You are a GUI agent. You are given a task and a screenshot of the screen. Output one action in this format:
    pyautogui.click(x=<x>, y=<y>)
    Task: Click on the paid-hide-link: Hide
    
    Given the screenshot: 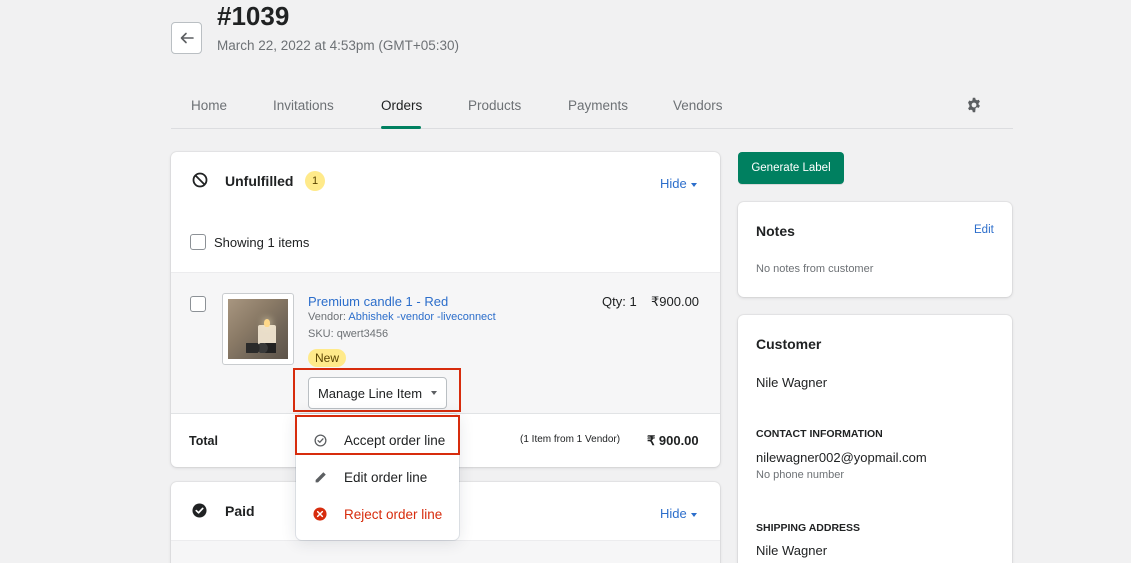 What is the action you would take?
    pyautogui.click(x=678, y=513)
    